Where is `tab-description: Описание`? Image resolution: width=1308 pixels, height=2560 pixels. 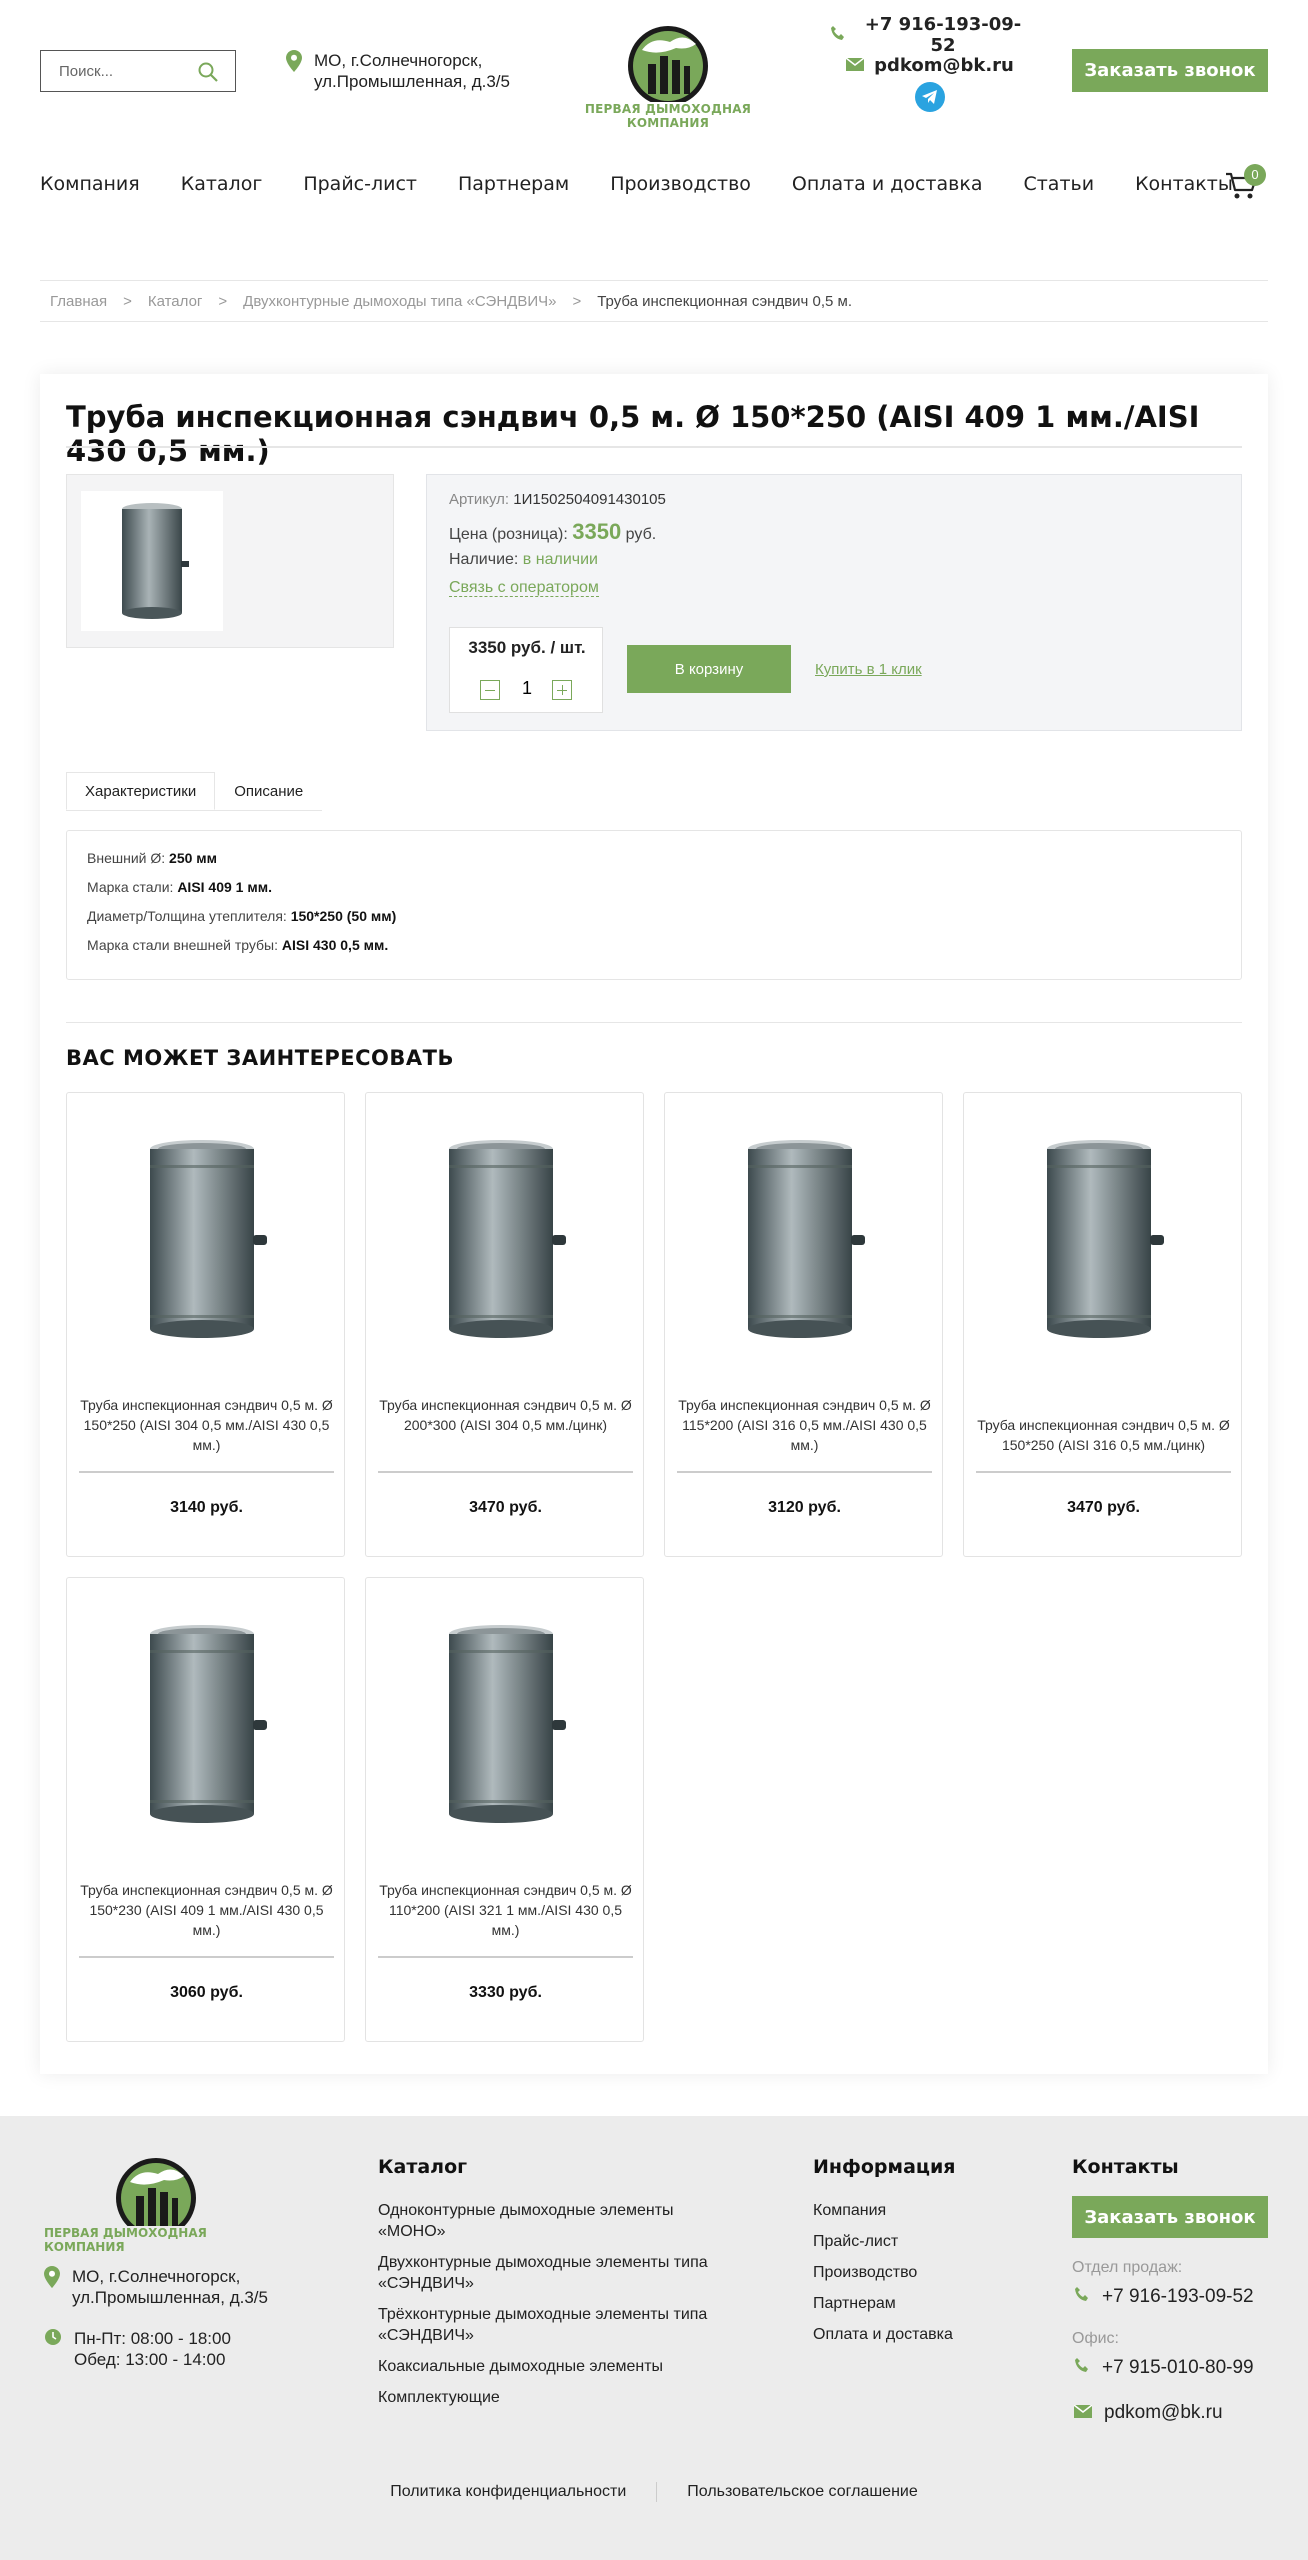
tab-description: Описание is located at coordinates (268, 791).